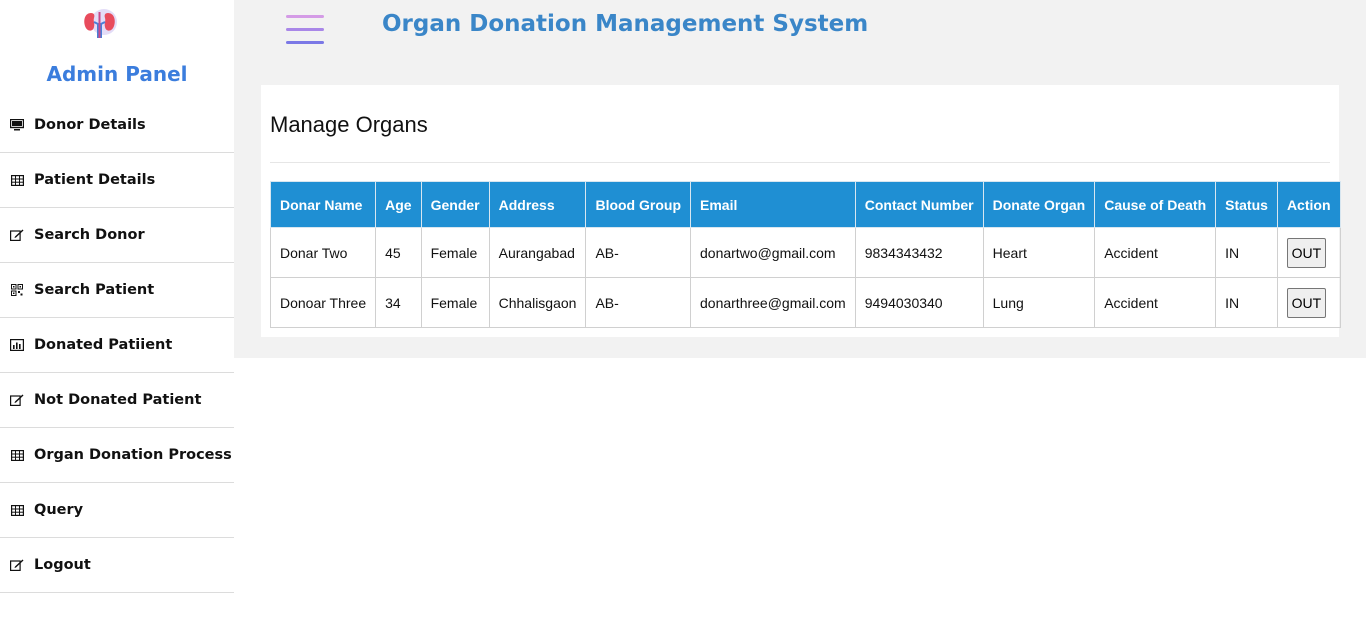  What do you see at coordinates (455, 204) in the screenshot?
I see `column-header: Gender` at bounding box center [455, 204].